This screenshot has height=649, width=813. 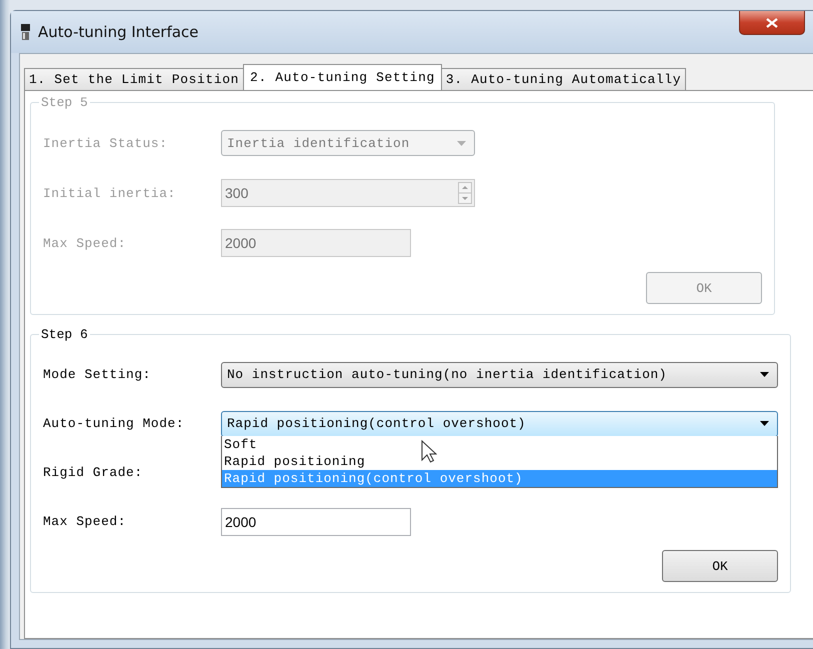 I want to click on close-button, so click(x=772, y=23).